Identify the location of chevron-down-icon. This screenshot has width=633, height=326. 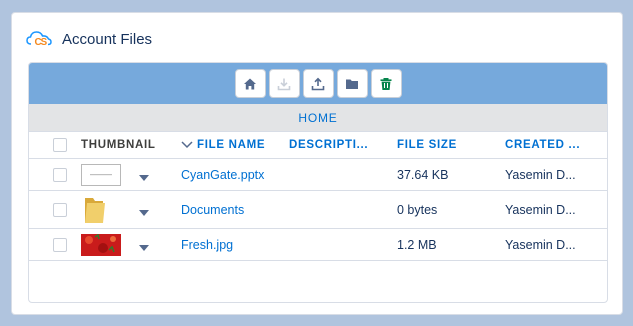
(187, 145).